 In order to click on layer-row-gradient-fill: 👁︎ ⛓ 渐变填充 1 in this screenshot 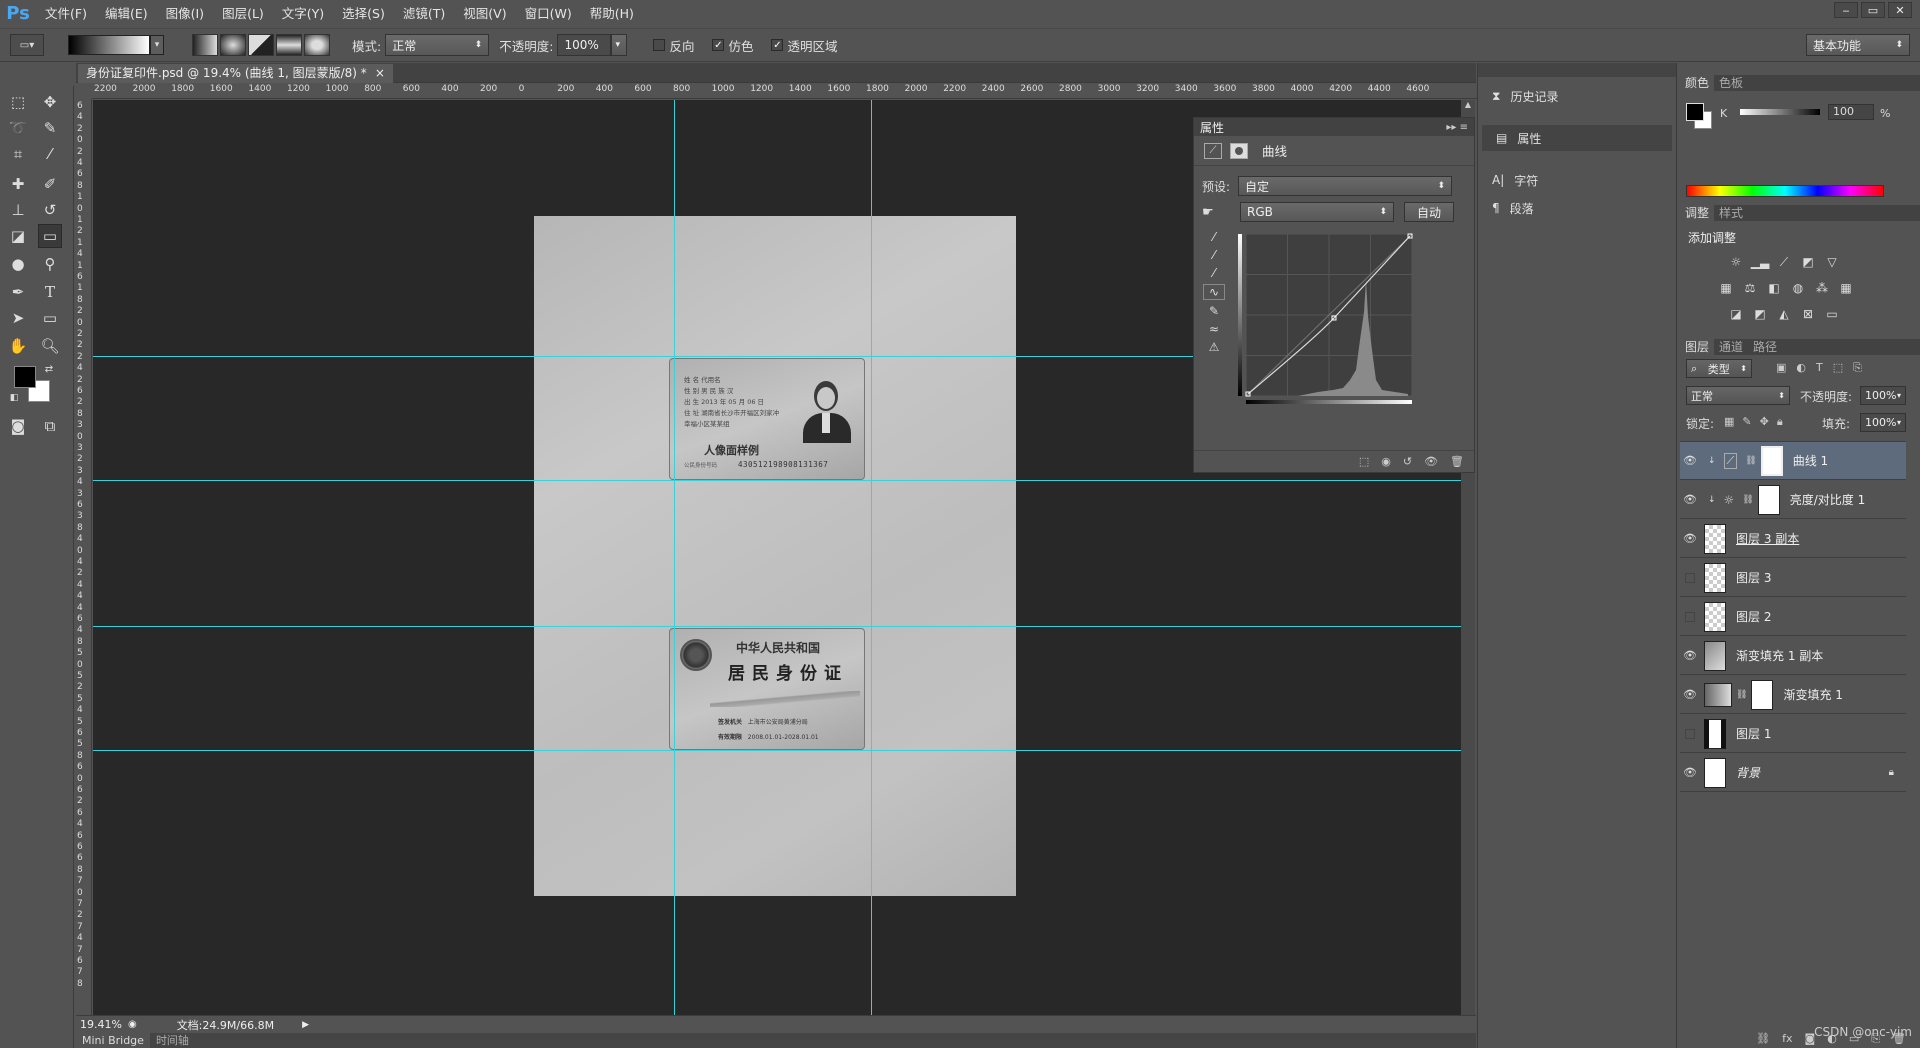, I will do `click(1793, 695)`.